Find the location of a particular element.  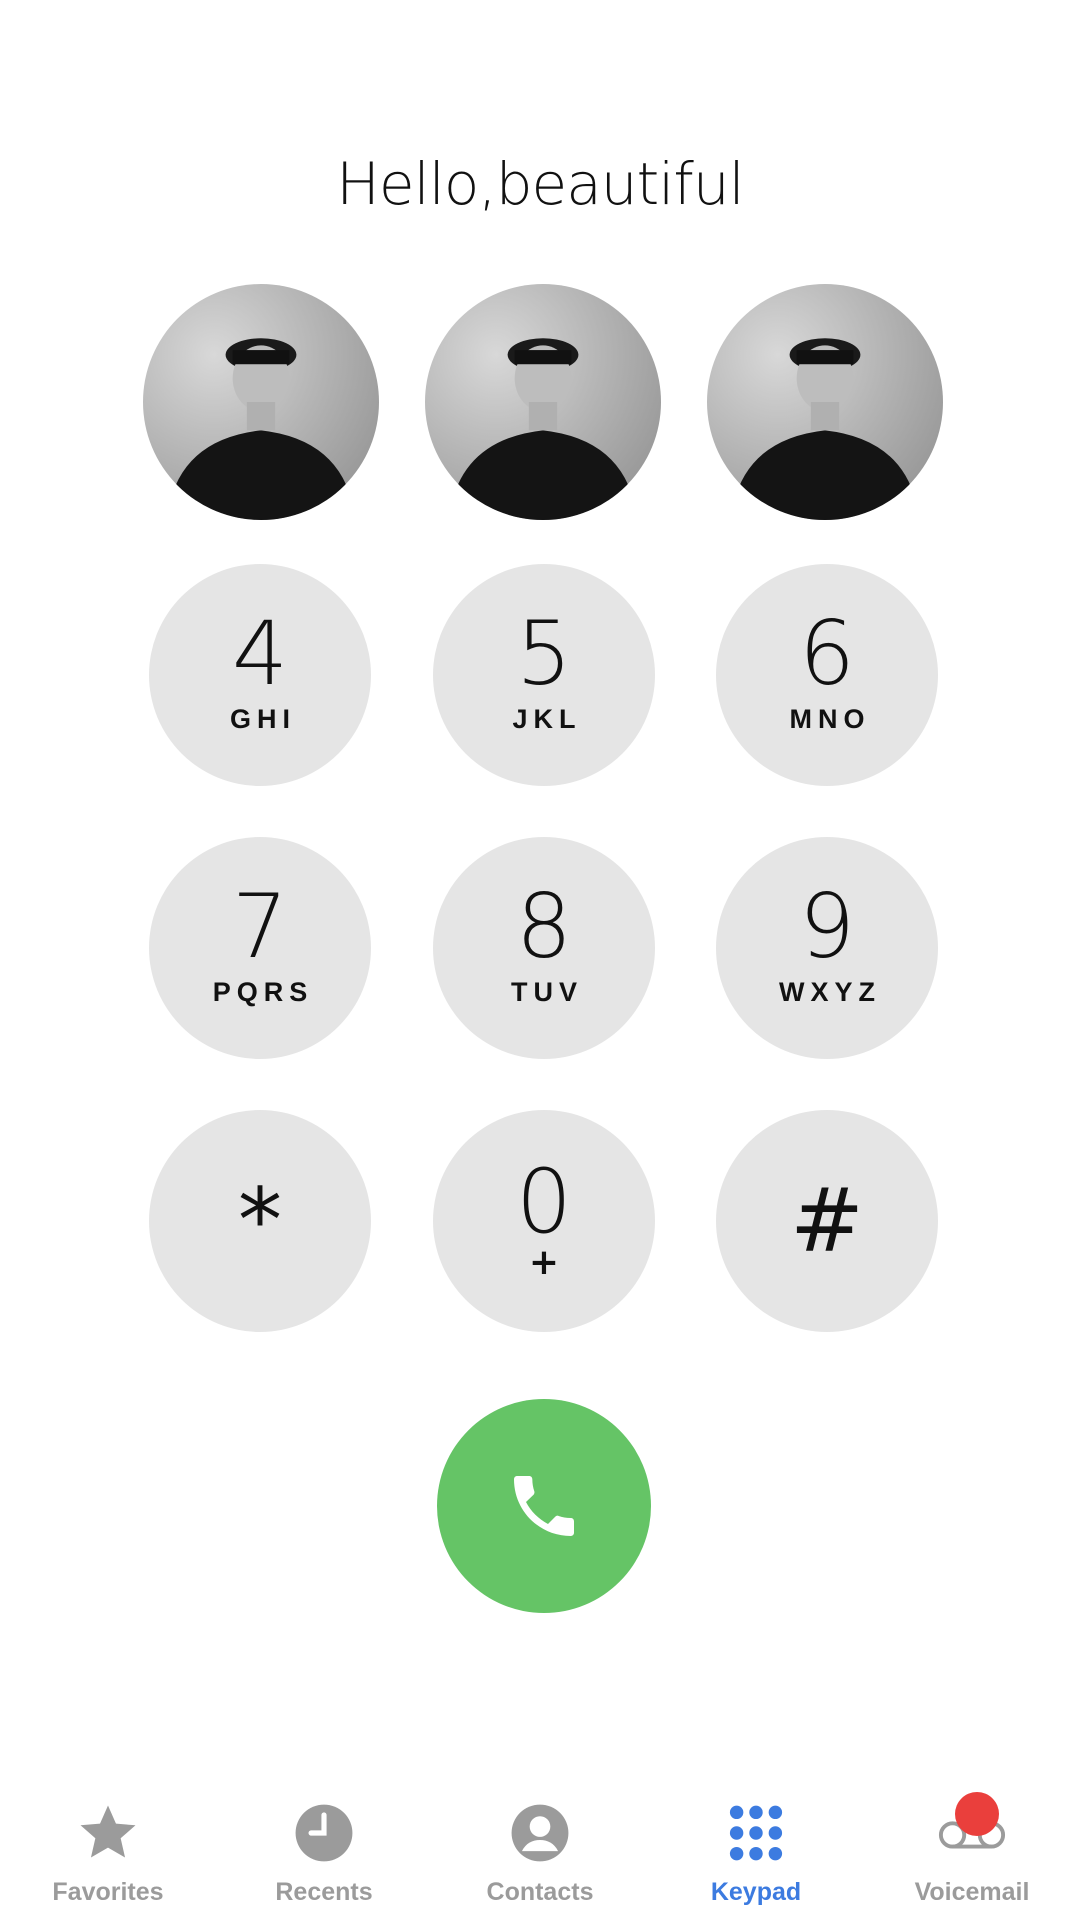

voicemail-icon is located at coordinates (972, 1830).